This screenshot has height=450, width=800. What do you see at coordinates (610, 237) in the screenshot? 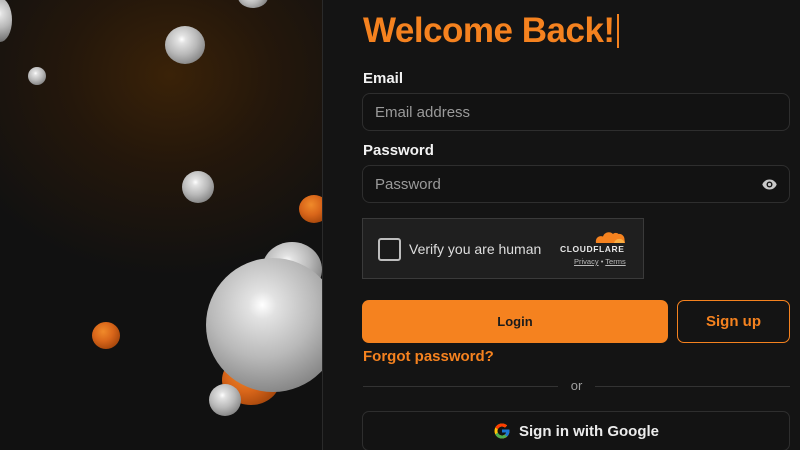
I see `cloudflare-cloud-icon` at bounding box center [610, 237].